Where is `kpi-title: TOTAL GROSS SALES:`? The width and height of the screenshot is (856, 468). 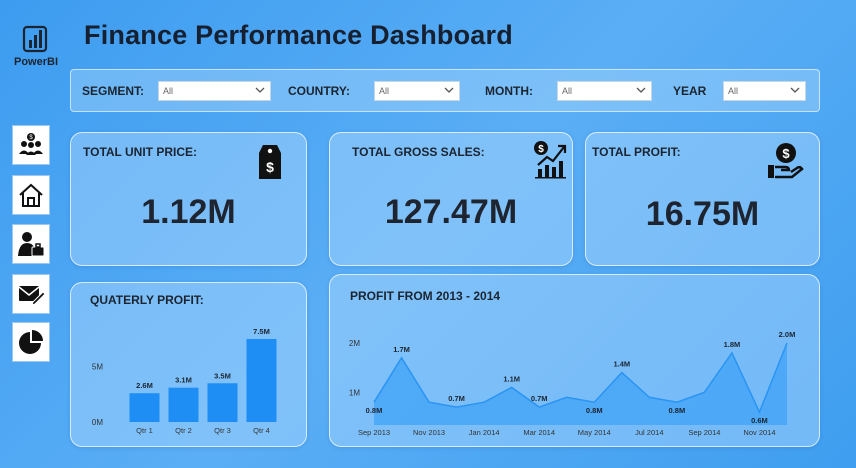
kpi-title: TOTAL GROSS SALES: is located at coordinates (418, 152).